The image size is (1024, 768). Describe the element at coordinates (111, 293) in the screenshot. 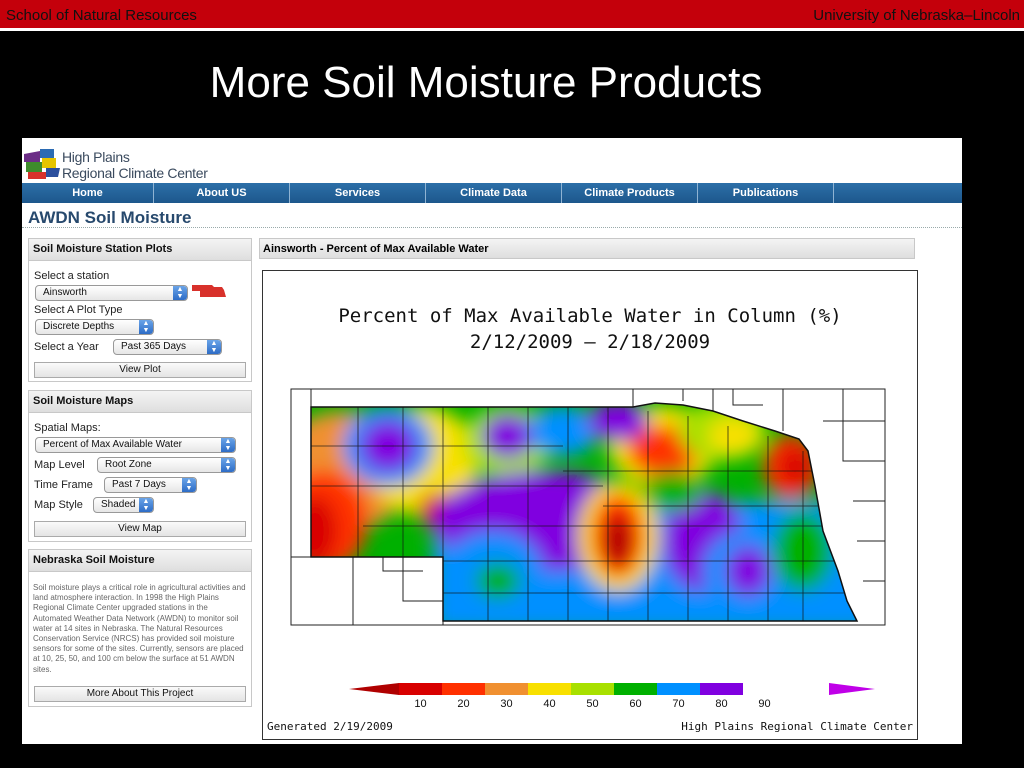

I see `station-select: Ainsworth ▲ ▼` at that location.